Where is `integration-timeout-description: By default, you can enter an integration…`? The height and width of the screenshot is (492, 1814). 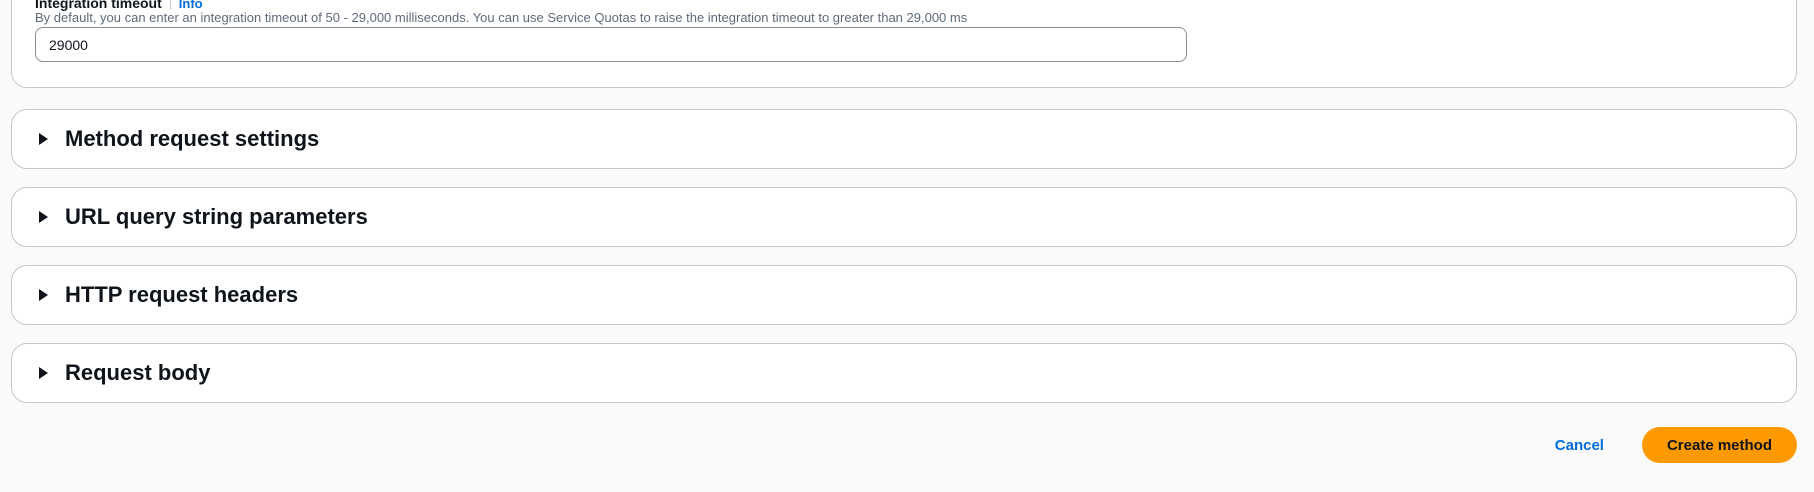
integration-timeout-description: By default, you can enter an integration… is located at coordinates (501, 17).